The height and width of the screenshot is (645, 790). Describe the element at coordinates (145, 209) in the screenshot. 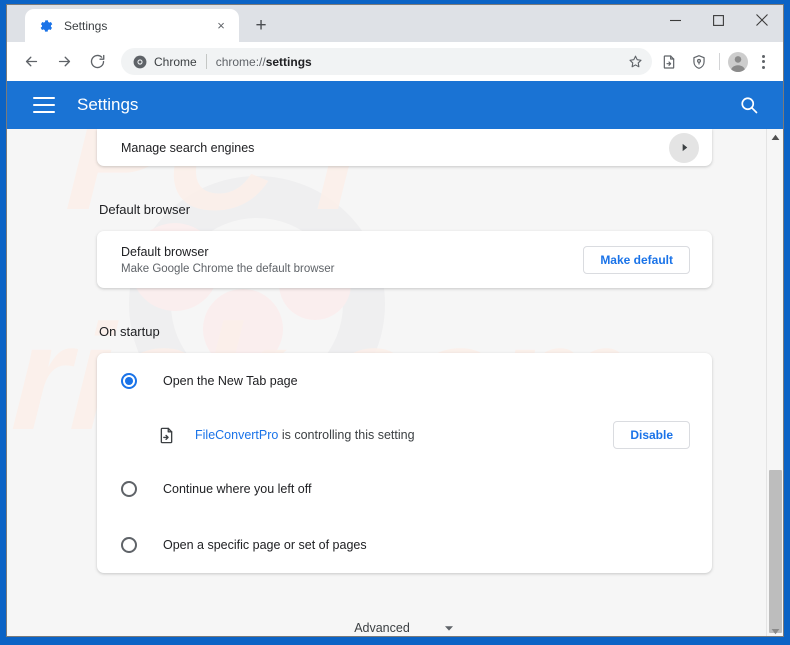

I see `default-browser-section-title: Default browser` at that location.